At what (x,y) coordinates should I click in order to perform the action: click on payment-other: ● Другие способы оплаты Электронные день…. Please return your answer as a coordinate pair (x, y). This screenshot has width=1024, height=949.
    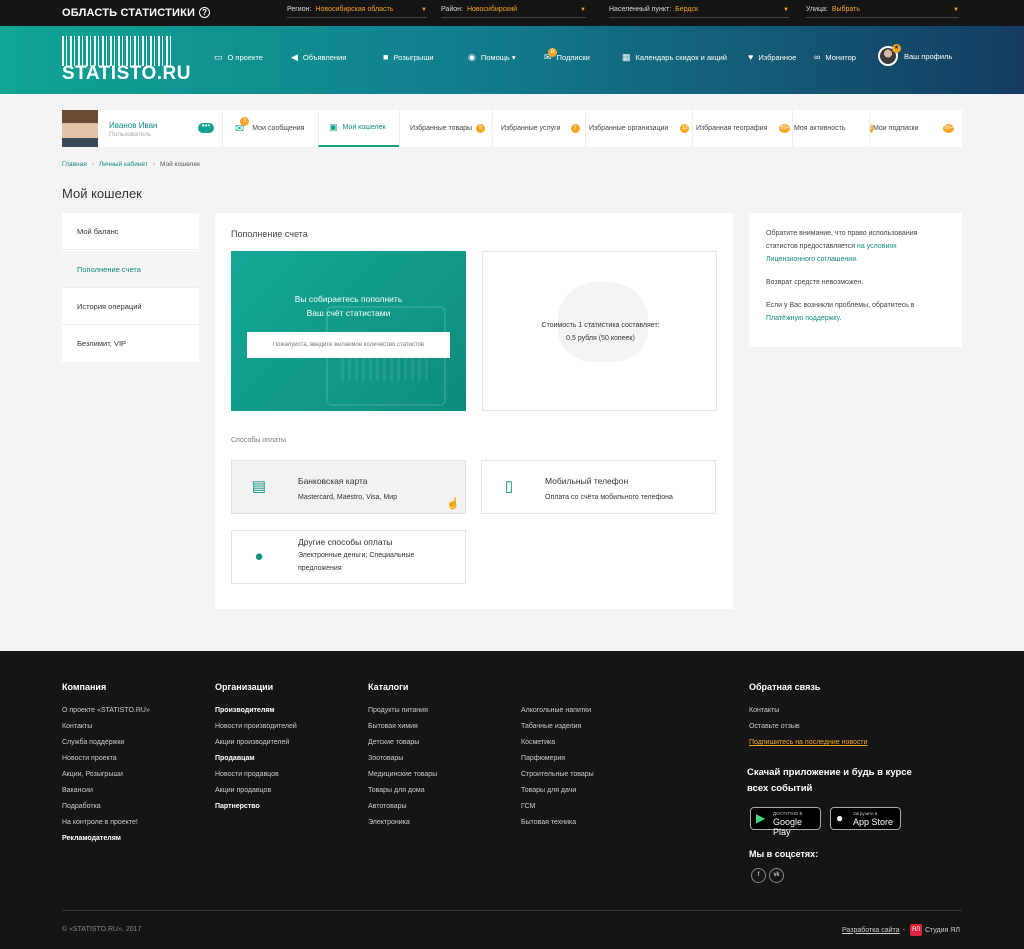
    Looking at the image, I should click on (348, 557).